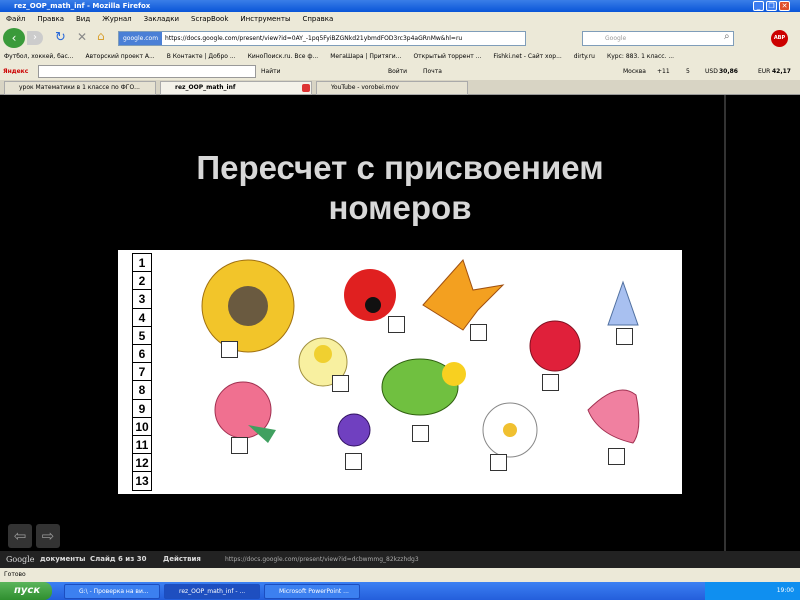  What do you see at coordinates (758, 6) in the screenshot?
I see `minimize-button: _` at bounding box center [758, 6].